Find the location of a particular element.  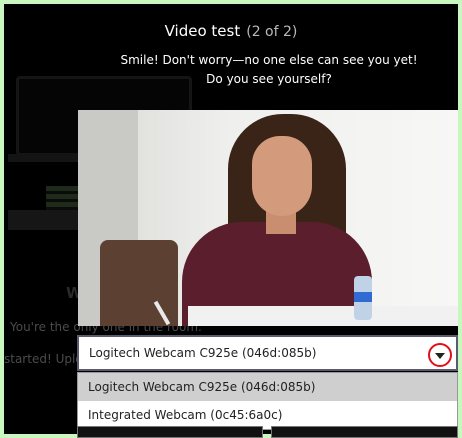

video-bottle-label is located at coordinates (363, 297).